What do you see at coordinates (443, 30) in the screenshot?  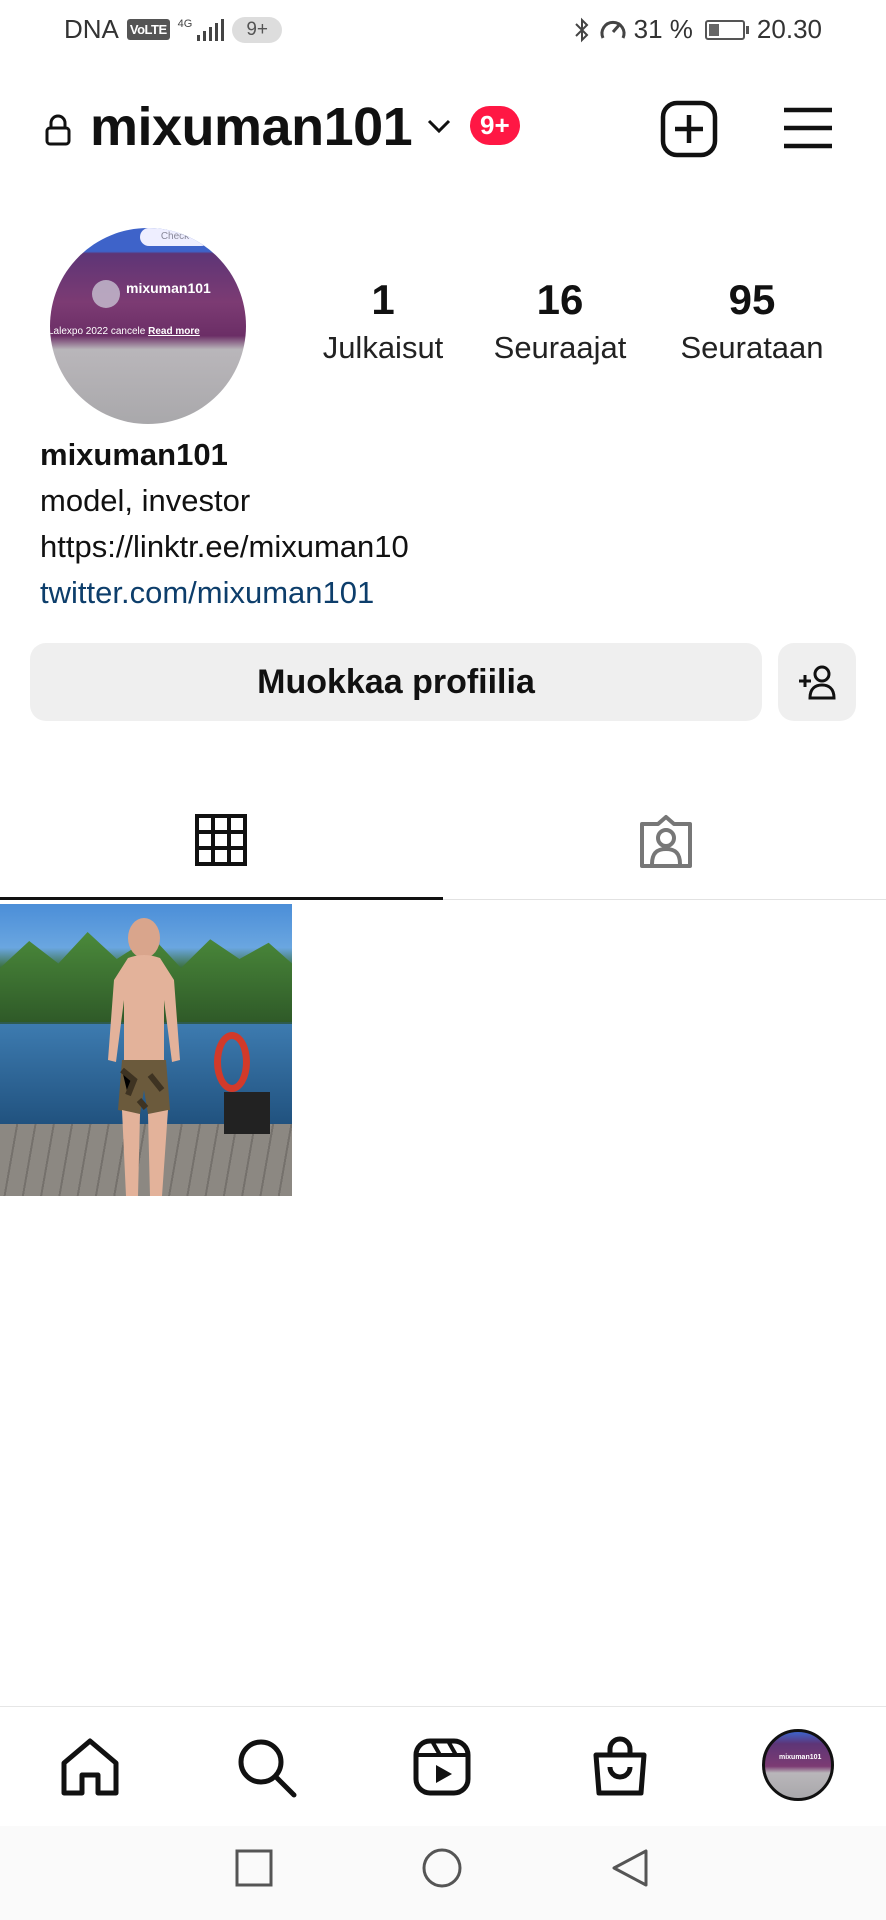 I see `status-bar: DNA VoLTE 4G 9+ 31 % 20.30` at bounding box center [443, 30].